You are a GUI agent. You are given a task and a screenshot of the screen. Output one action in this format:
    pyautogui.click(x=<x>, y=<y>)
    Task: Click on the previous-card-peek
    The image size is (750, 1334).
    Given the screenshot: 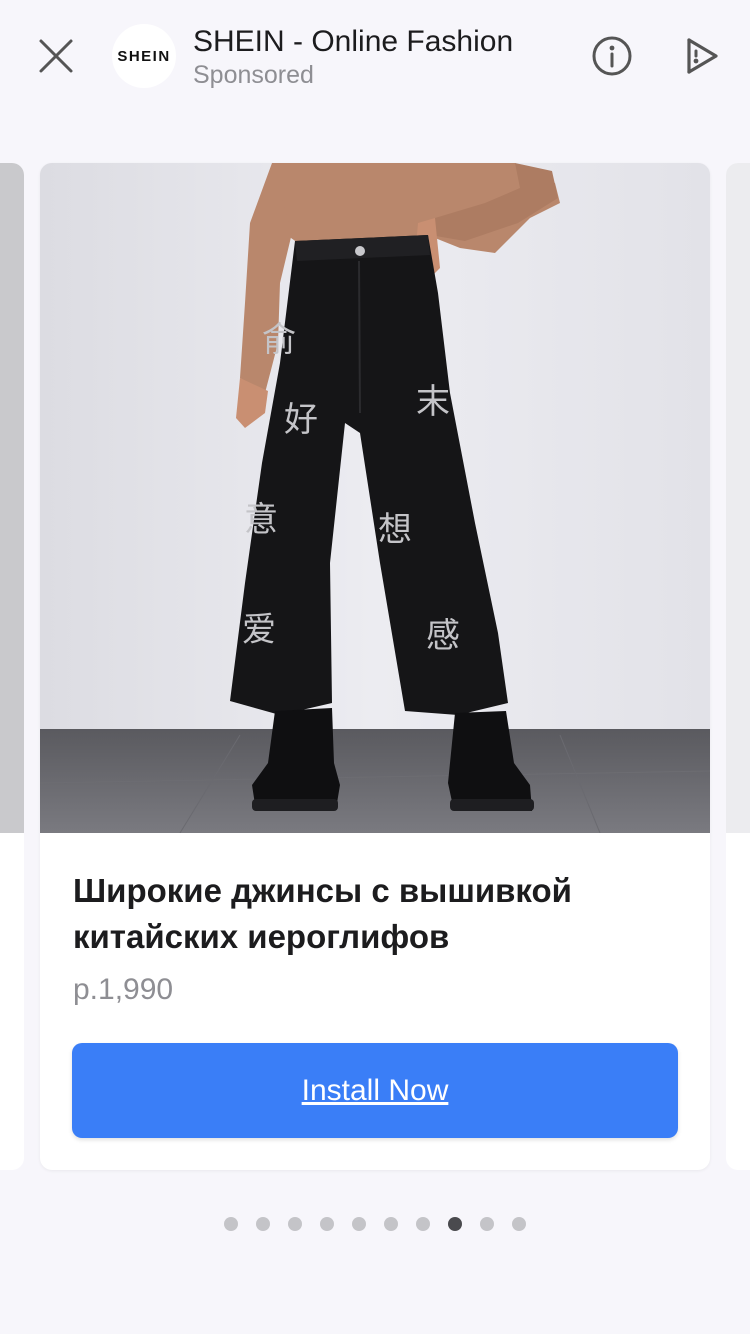 What is the action you would take?
    pyautogui.click(x=12, y=666)
    